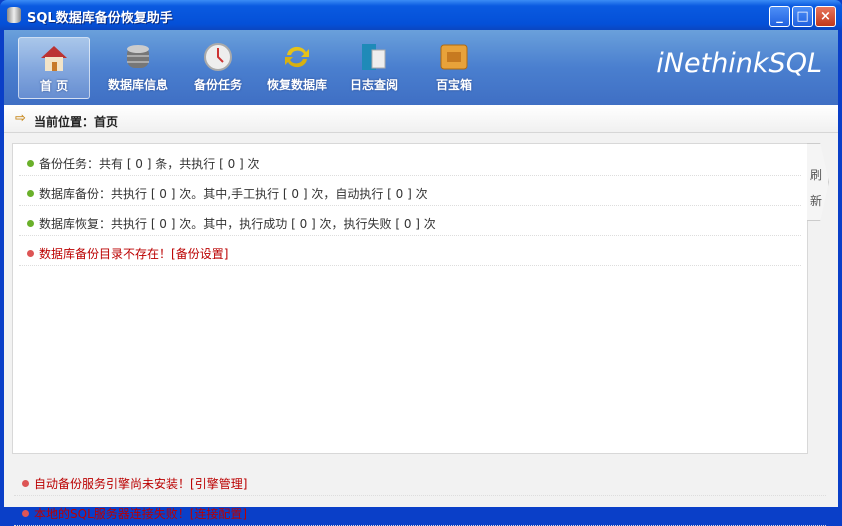 The height and width of the screenshot is (526, 842). I want to click on nav-home: 首 页, so click(54, 68).